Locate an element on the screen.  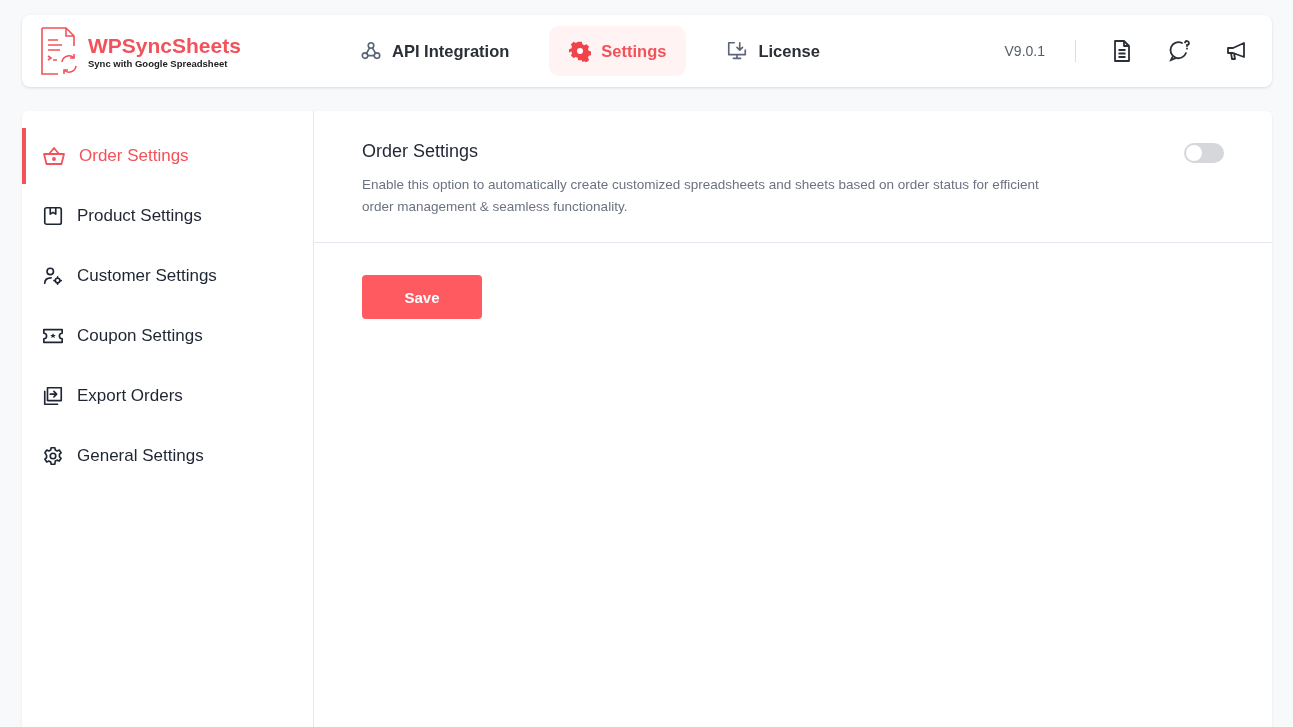
sidebar-item: Export Orders is located at coordinates (167, 396).